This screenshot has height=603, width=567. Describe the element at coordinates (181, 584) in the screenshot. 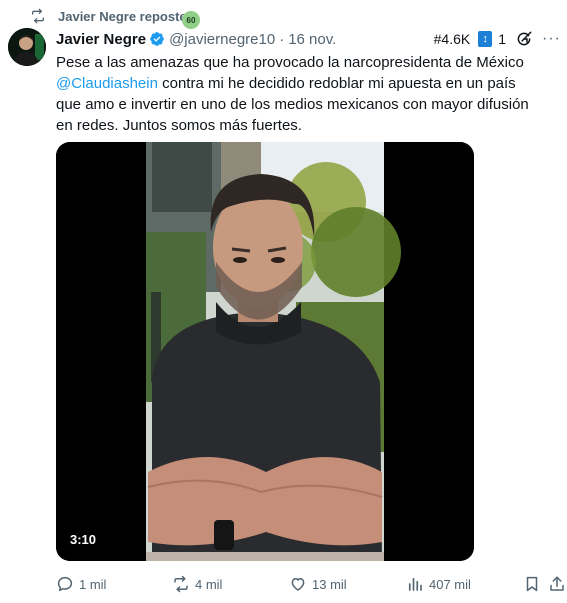

I see `retweet-icon` at that location.